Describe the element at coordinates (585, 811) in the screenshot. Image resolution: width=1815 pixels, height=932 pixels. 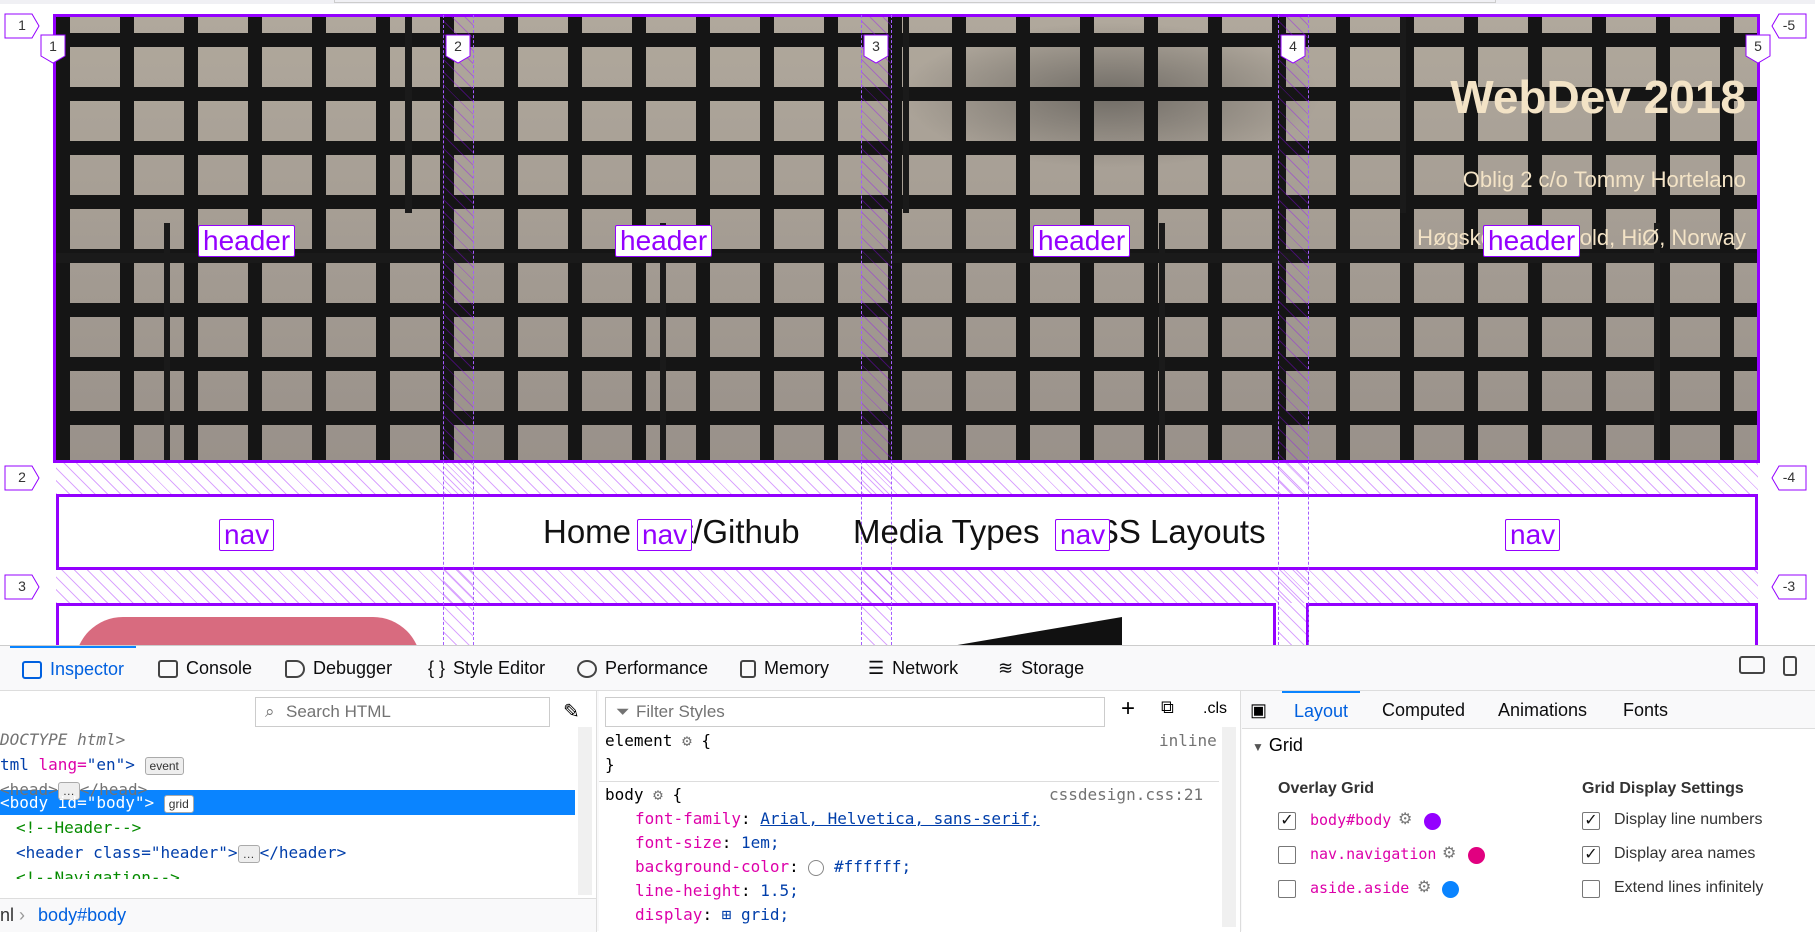
I see `markup-scrollbar` at that location.